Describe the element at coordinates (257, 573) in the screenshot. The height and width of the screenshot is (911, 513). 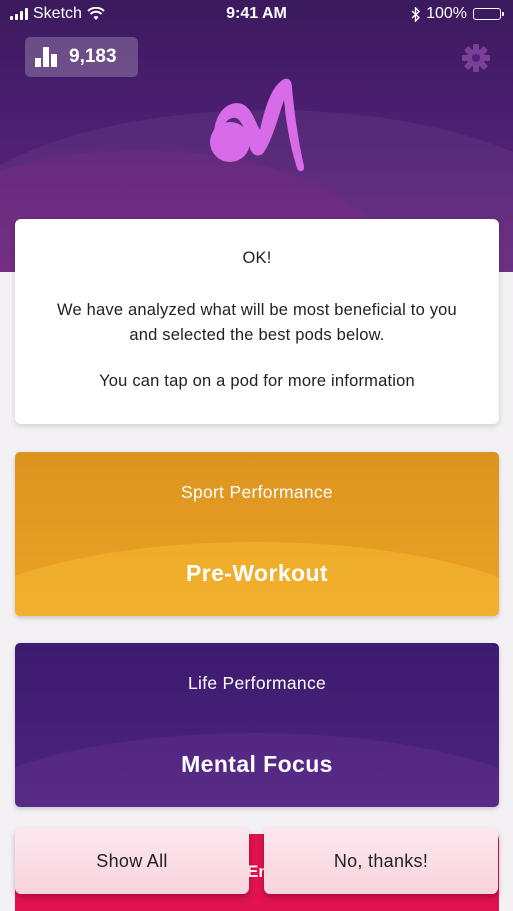
I see `pod-name: Pre-Workout` at that location.